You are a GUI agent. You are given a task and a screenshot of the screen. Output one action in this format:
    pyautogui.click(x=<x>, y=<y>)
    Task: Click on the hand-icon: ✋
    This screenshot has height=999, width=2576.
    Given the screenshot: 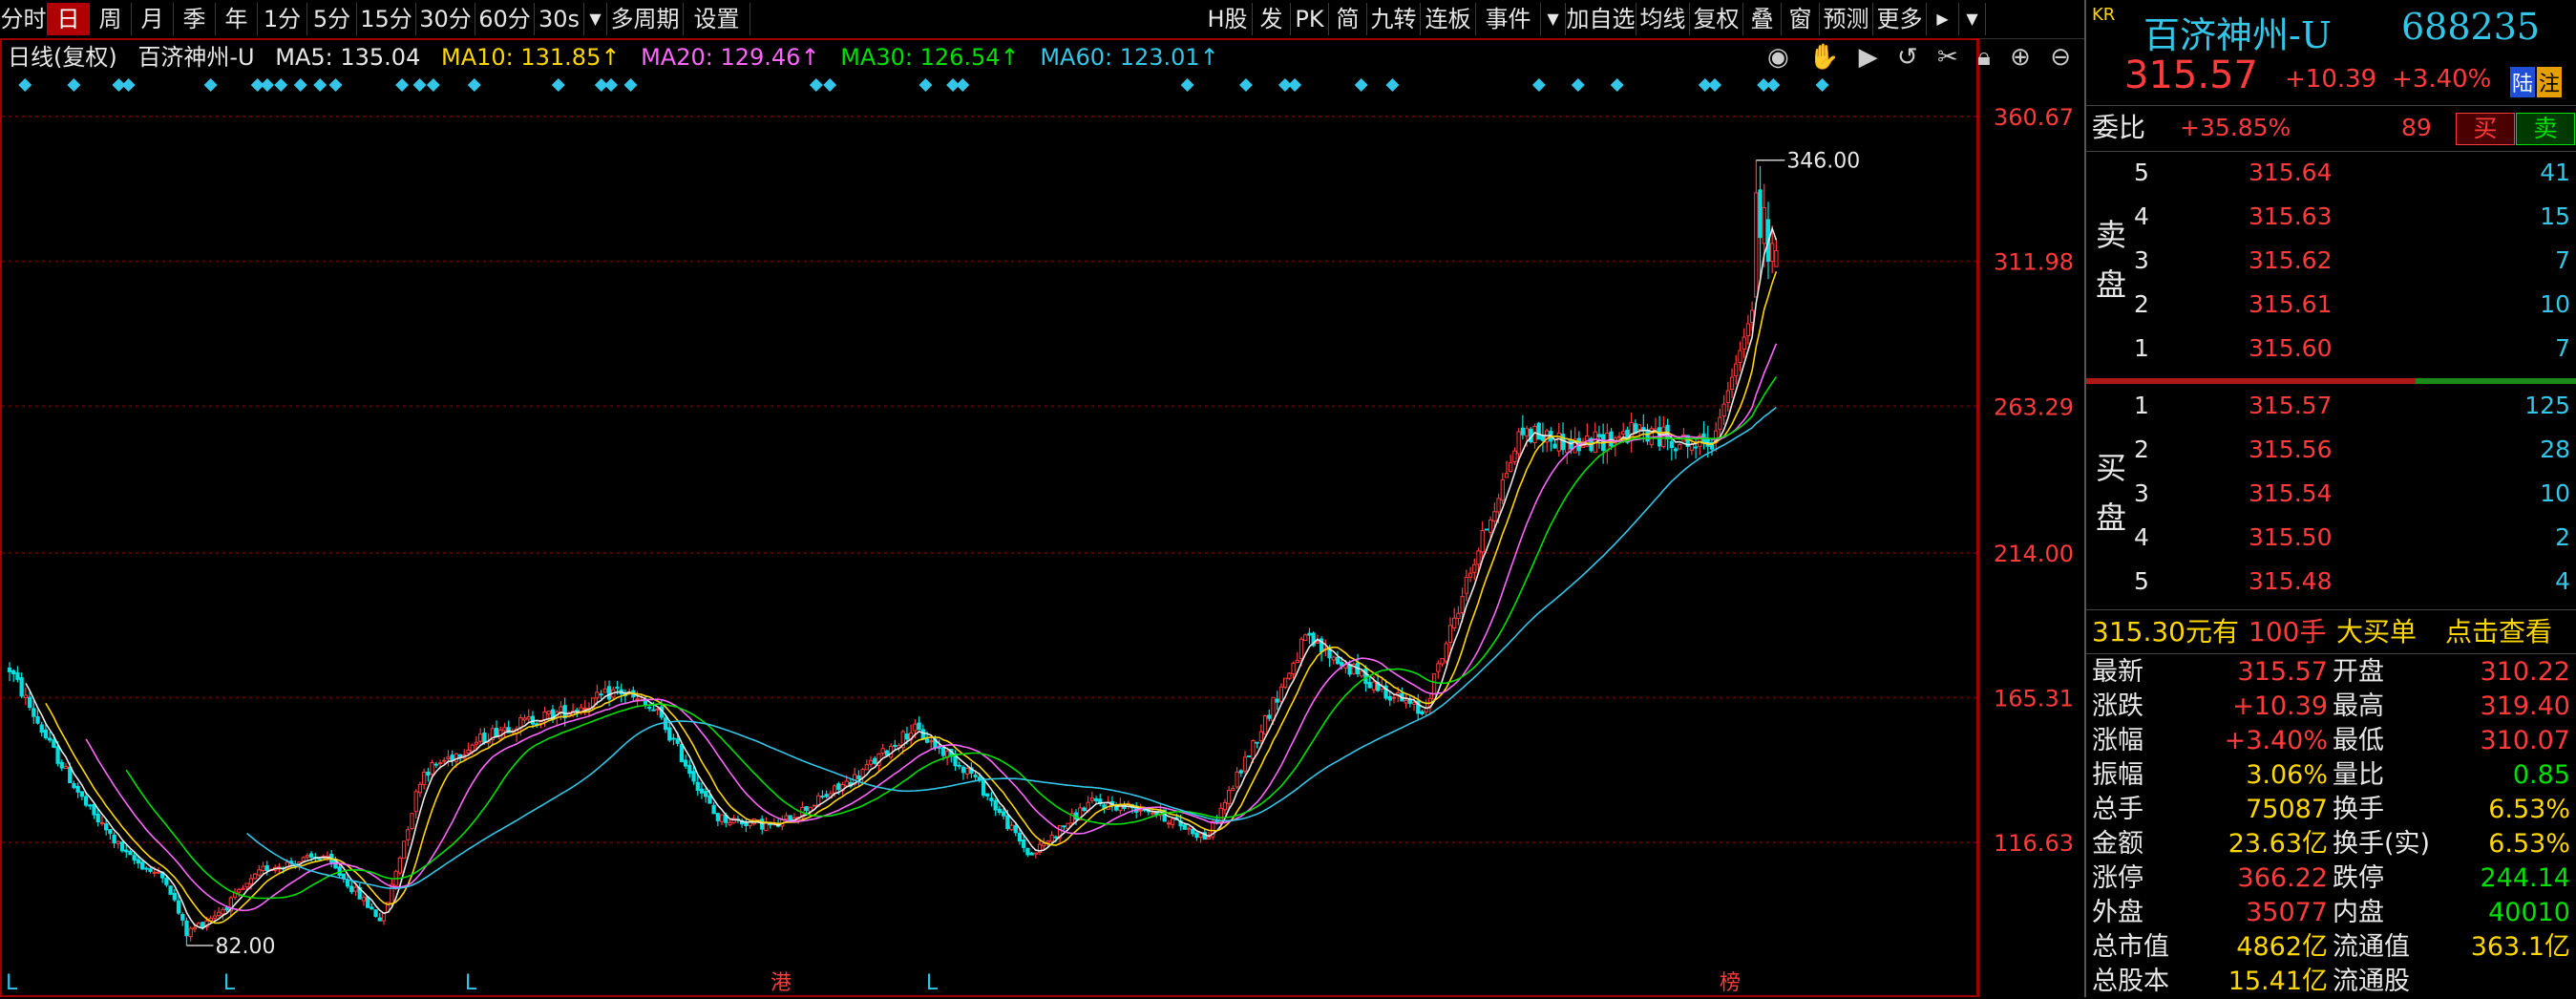 What is the action you would take?
    pyautogui.click(x=1823, y=57)
    